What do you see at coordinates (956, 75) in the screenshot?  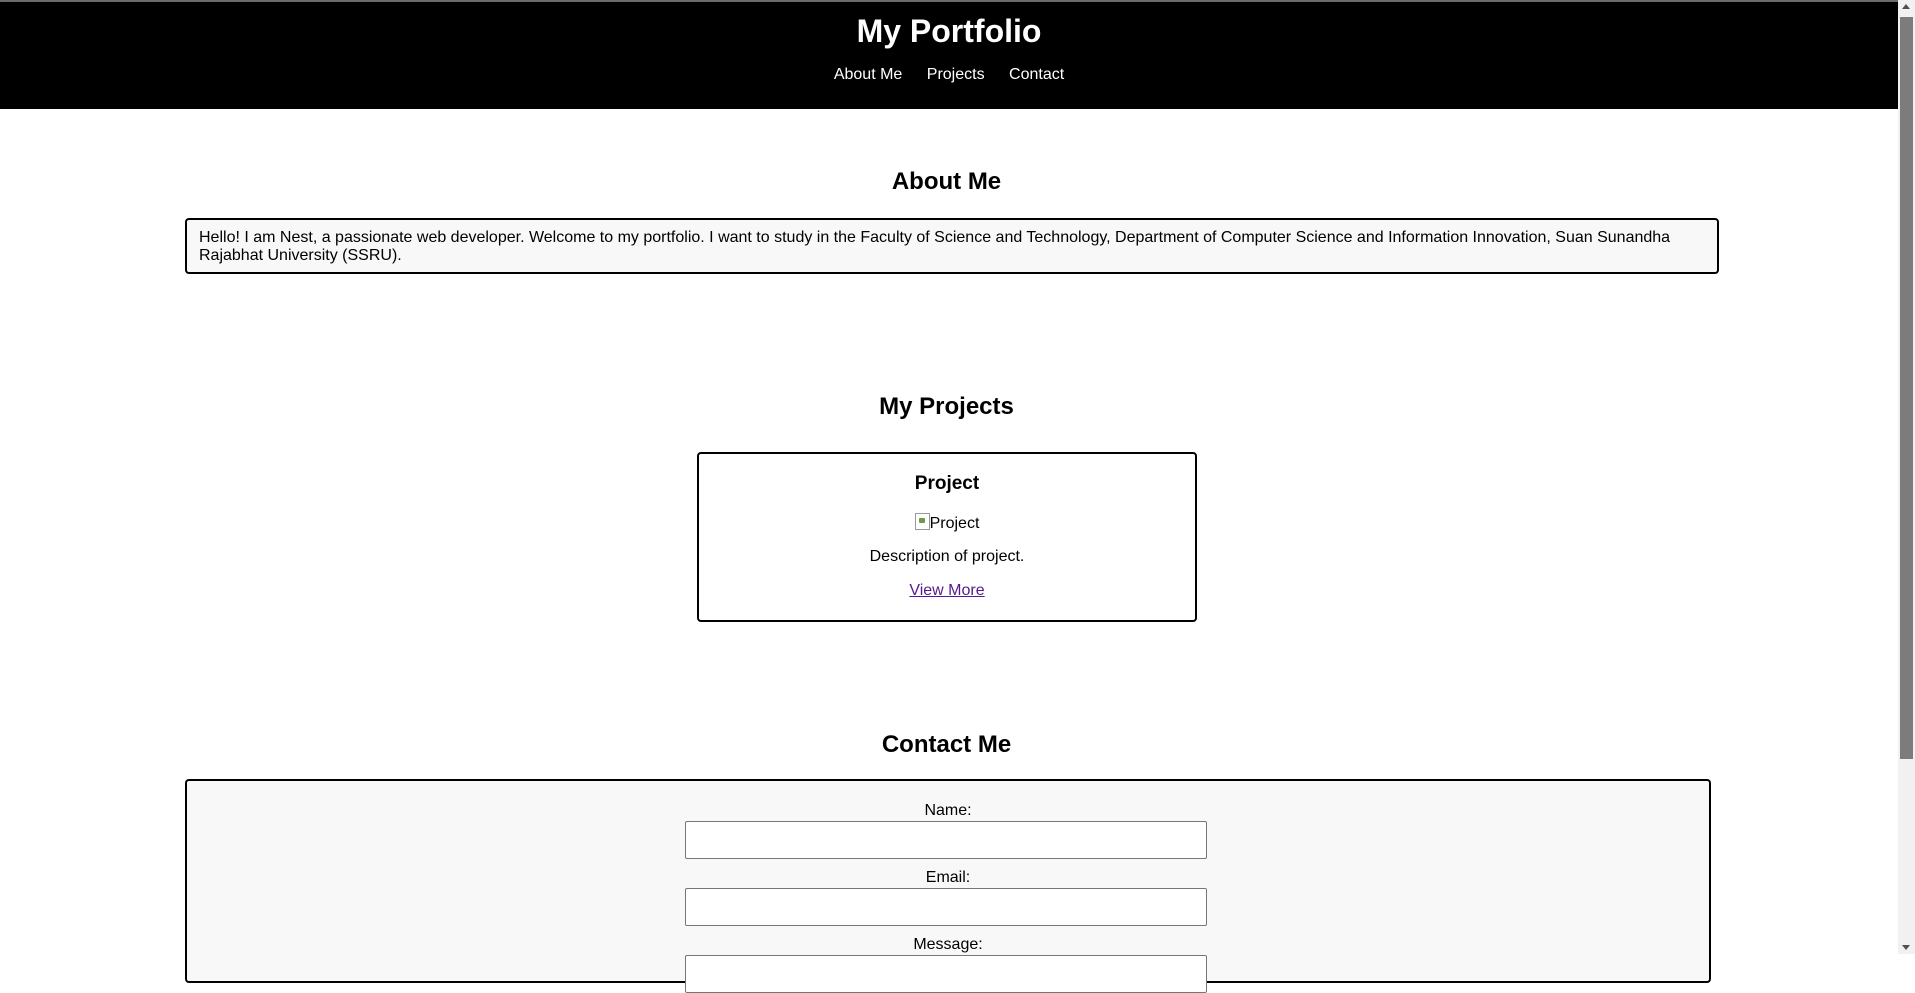 I see `nav-link-projects: Projects` at bounding box center [956, 75].